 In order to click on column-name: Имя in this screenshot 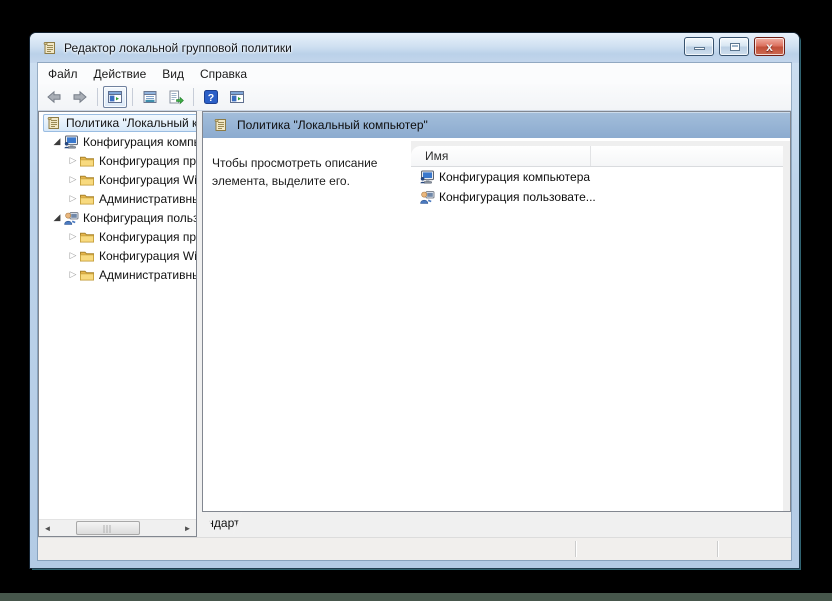, I will do `click(501, 156)`.